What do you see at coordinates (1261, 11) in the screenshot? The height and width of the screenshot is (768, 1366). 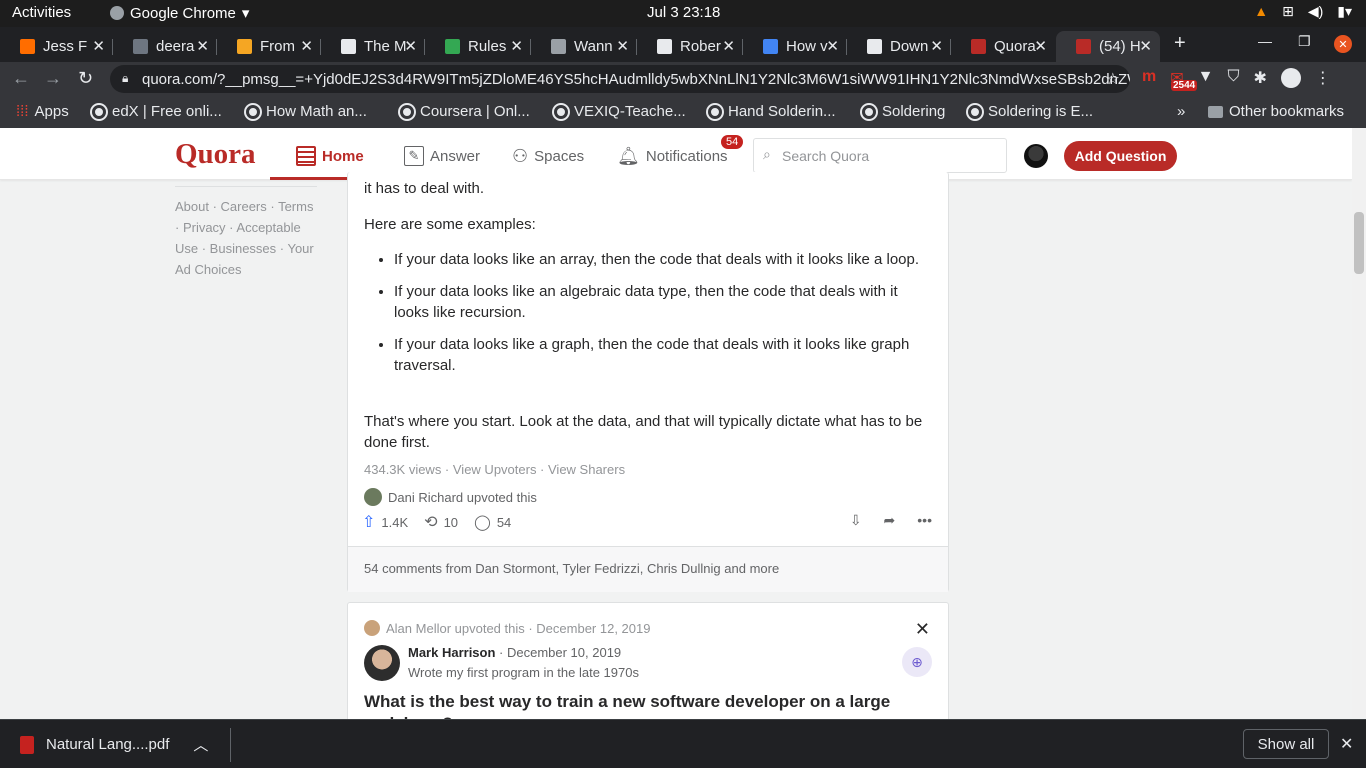 I see `vlc-icon: ▲` at bounding box center [1261, 11].